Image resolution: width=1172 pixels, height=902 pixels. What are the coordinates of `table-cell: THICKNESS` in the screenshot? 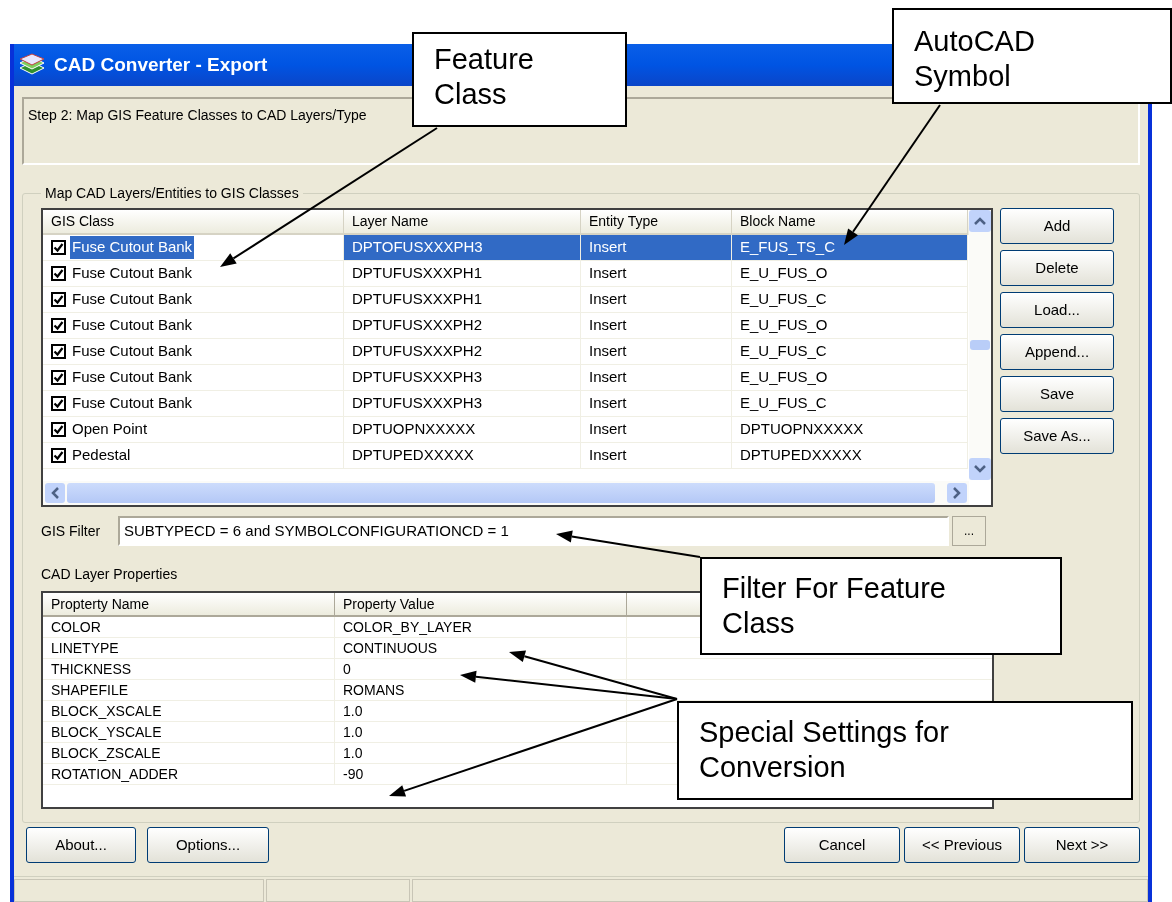 It's located at (189, 669).